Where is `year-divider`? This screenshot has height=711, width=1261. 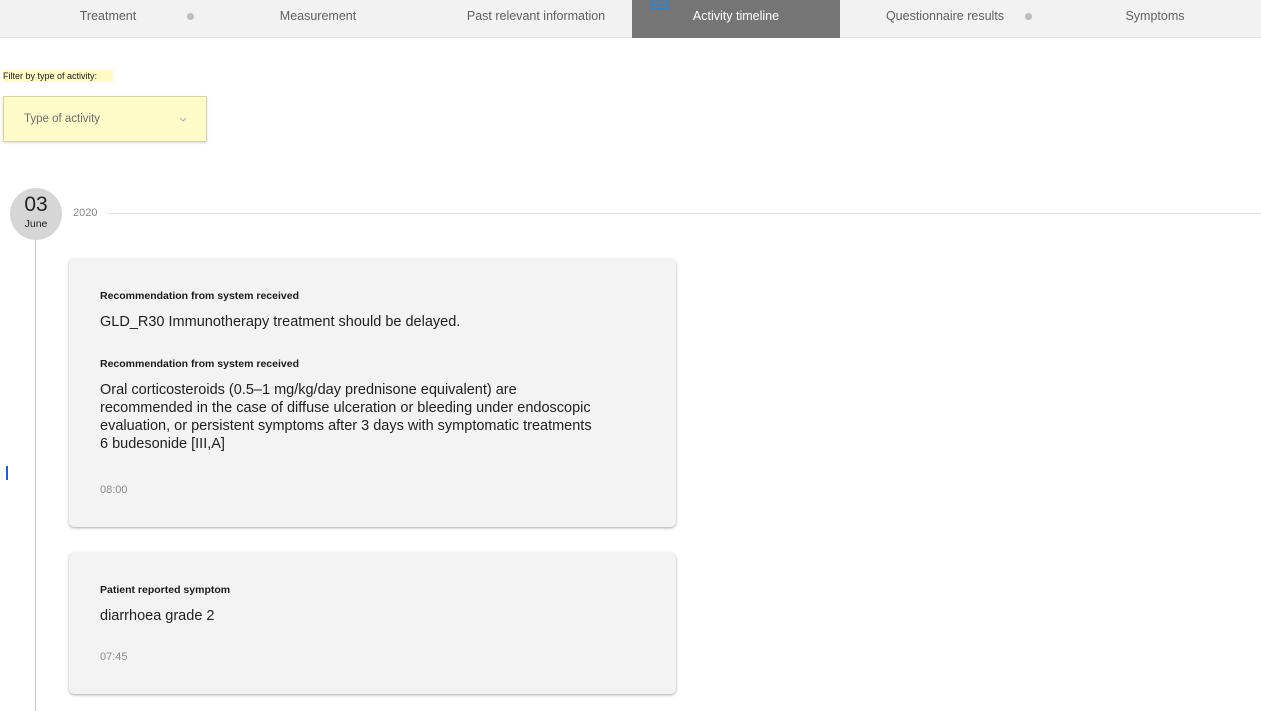 year-divider is located at coordinates (684, 213).